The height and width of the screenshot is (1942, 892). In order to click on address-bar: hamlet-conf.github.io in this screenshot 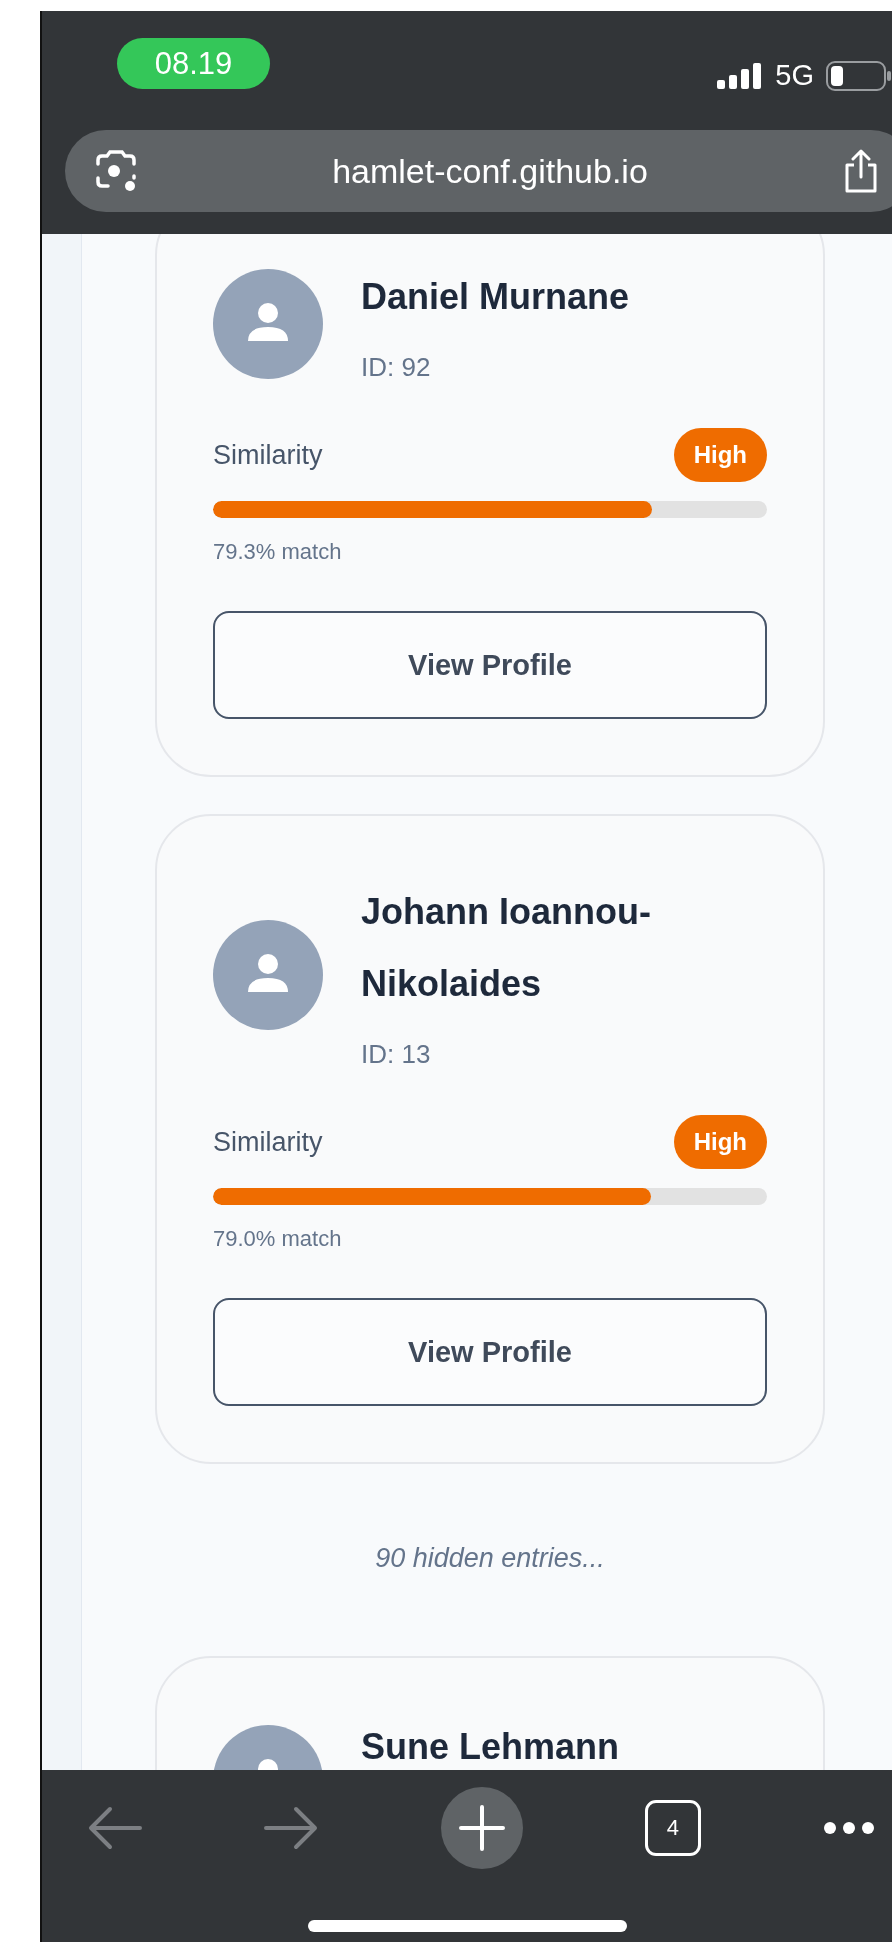, I will do `click(478, 171)`.